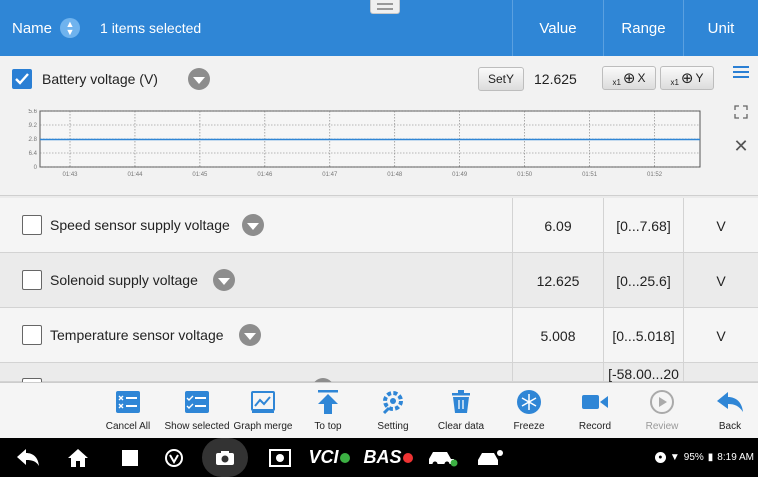  I want to click on row-range: [-58.00...20, so click(643, 372).